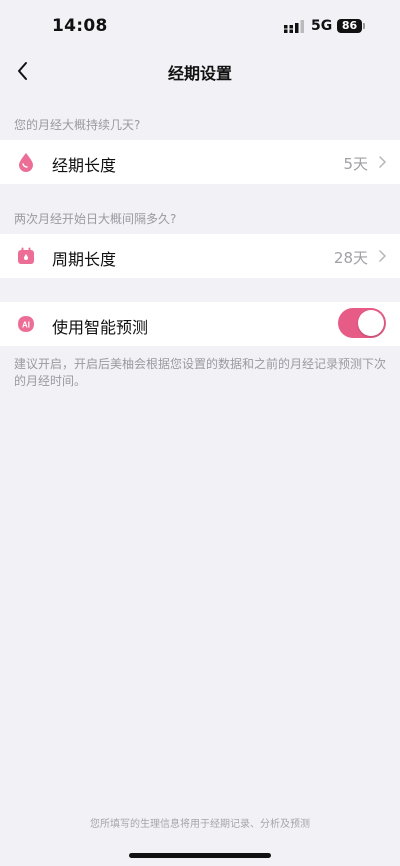 This screenshot has width=400, height=866. I want to click on period-length-row: 经期长度 5天, so click(200, 162).